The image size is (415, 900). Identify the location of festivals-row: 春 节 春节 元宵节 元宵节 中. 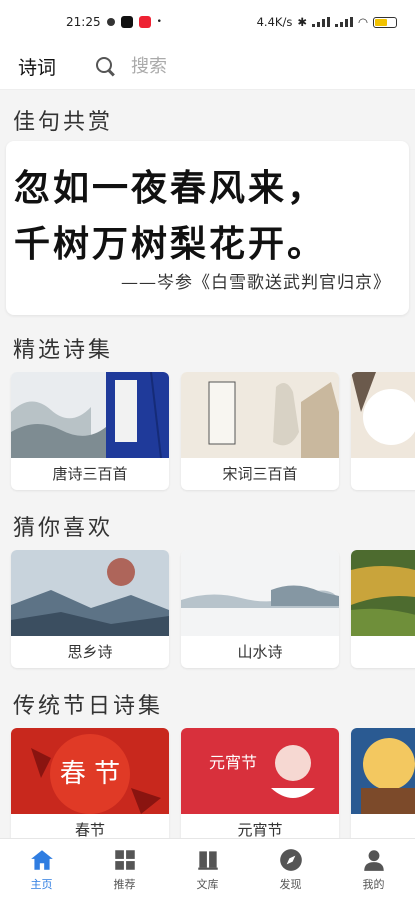
(207, 783).